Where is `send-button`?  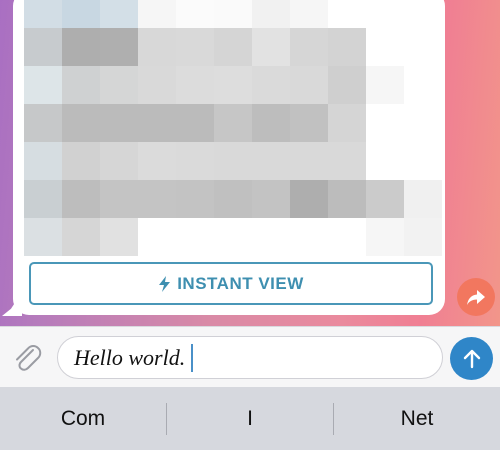 send-button is located at coordinates (471, 358).